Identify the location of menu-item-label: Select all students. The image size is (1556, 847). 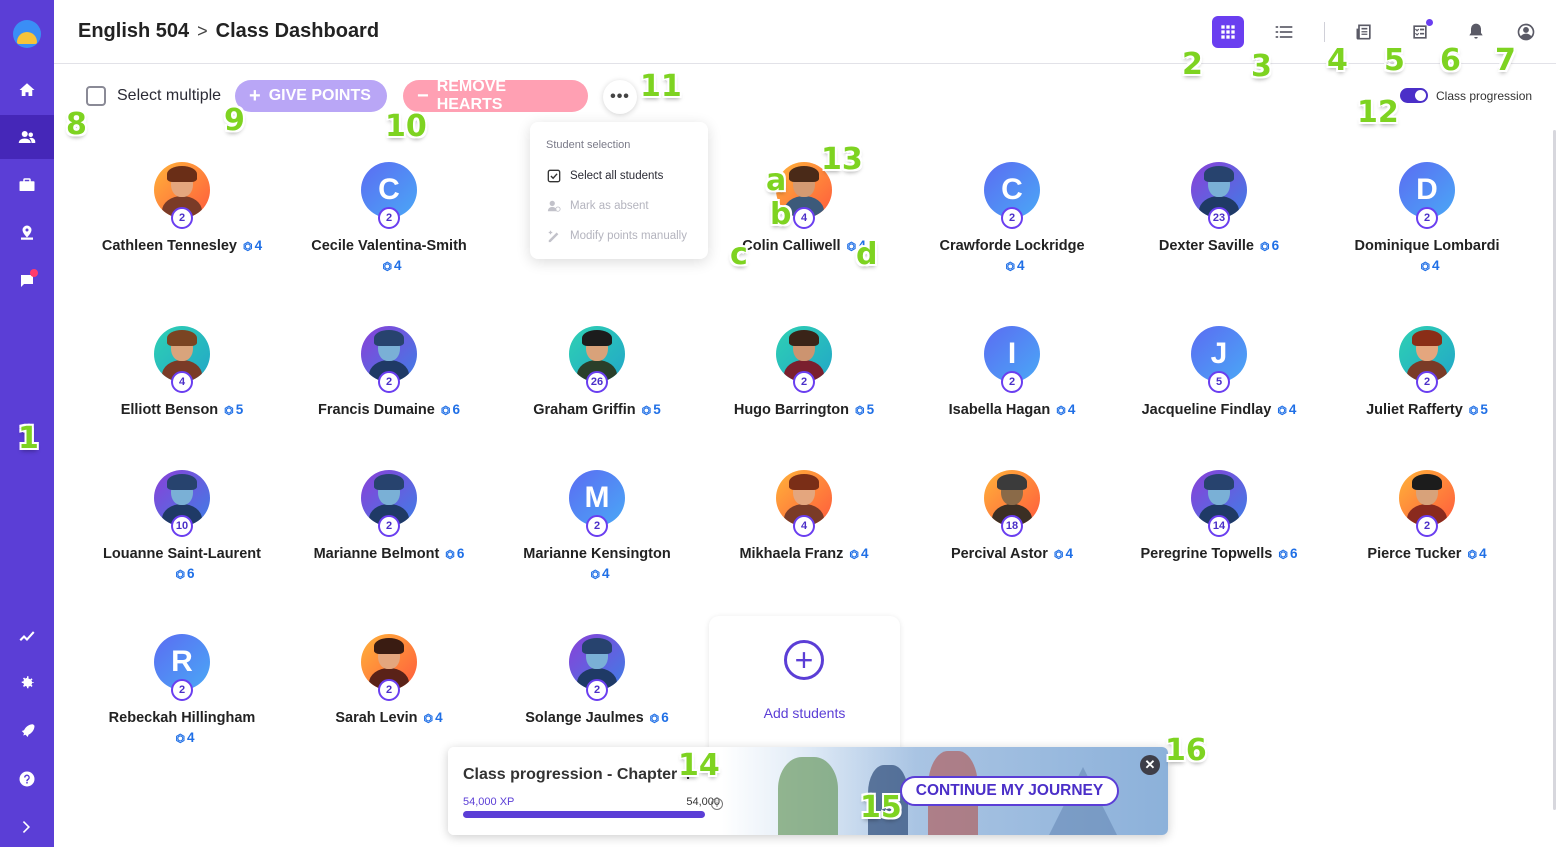
(617, 175).